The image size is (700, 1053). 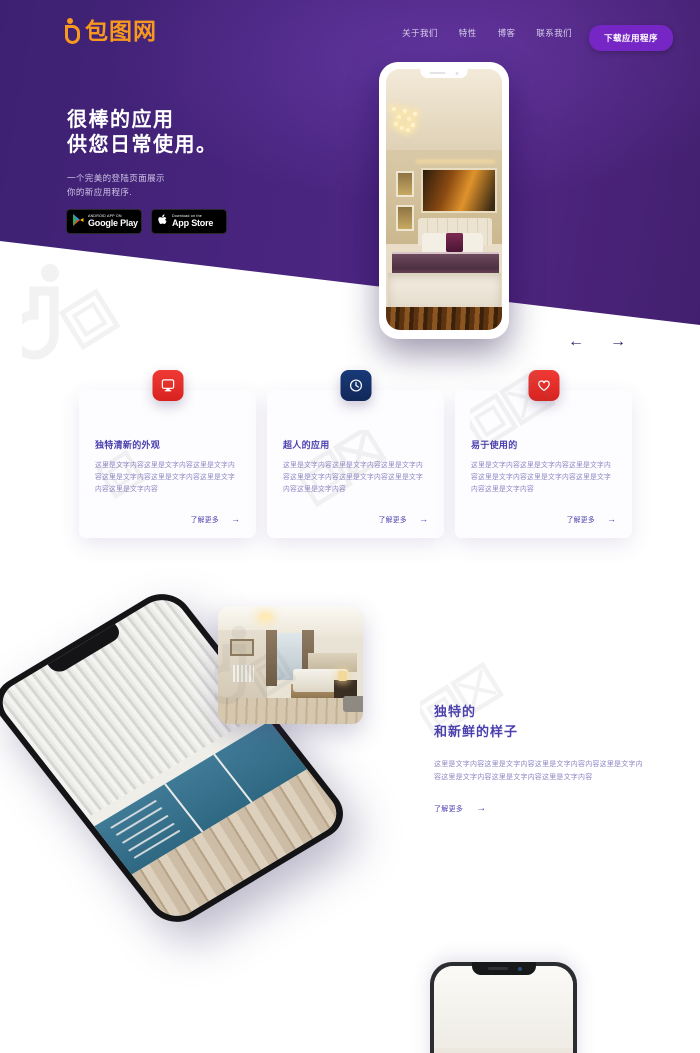 What do you see at coordinates (128, 445) in the screenshot?
I see `feature-card-title: 独特清新的外观` at bounding box center [128, 445].